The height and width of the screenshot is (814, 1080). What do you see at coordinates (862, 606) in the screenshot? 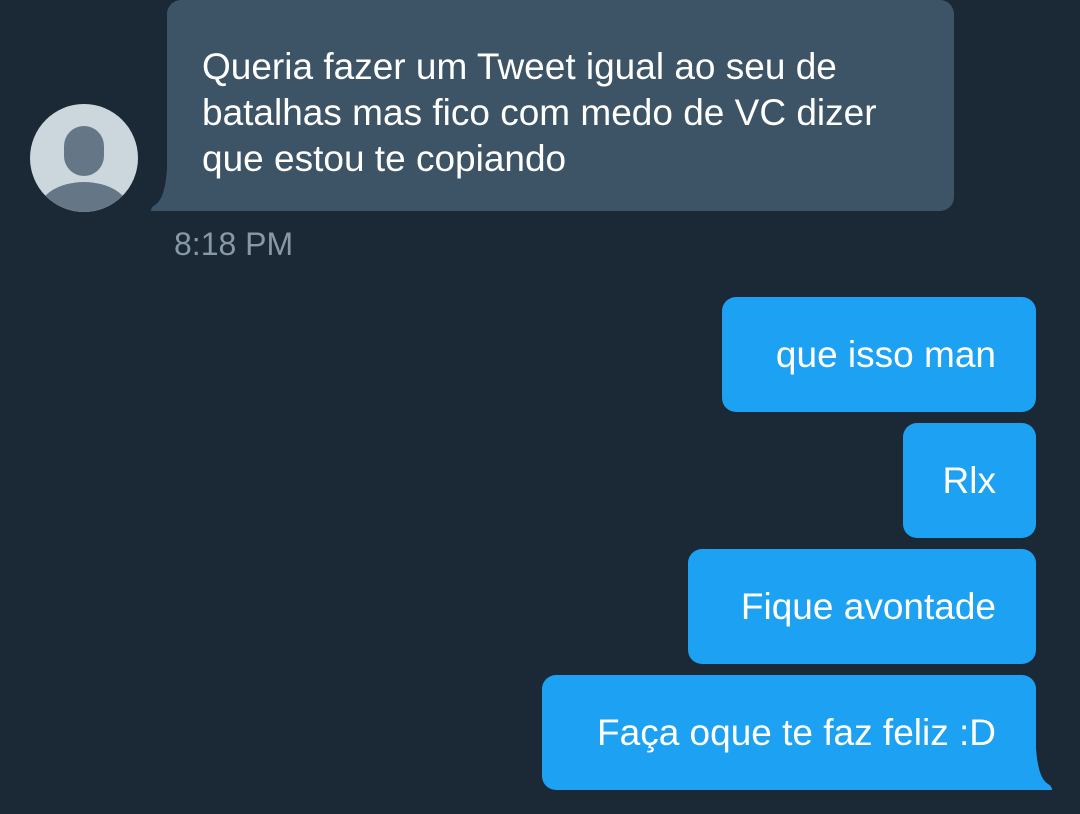
I see `outgoing-message-bubble: Fique avontade` at bounding box center [862, 606].